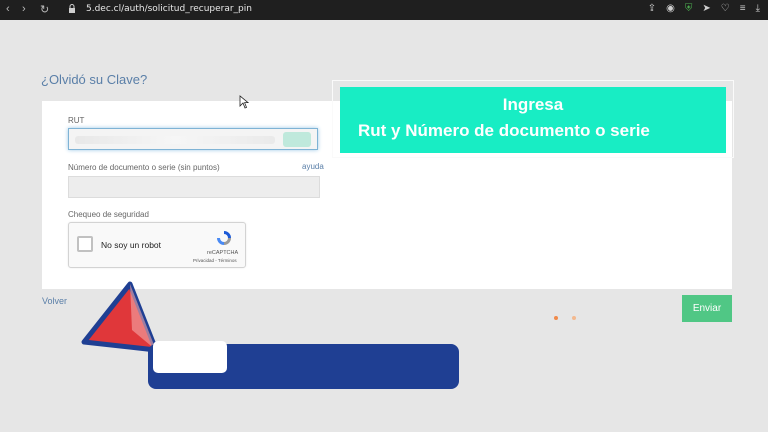 Image resolution: width=768 pixels, height=432 pixels. What do you see at coordinates (54, 301) in the screenshot?
I see `back-link: Volver` at bounding box center [54, 301].